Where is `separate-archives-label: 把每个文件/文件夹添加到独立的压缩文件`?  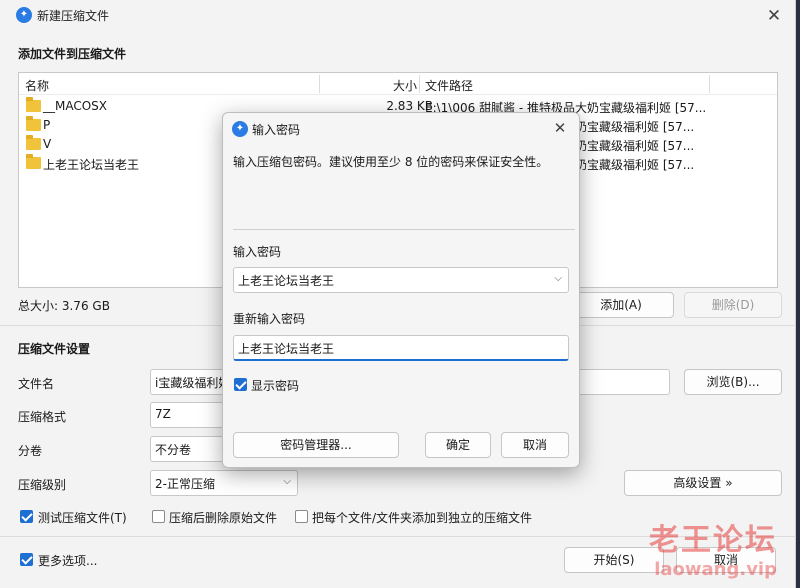
separate-archives-label: 把每个文件/文件夹添加到独立的压缩文件 is located at coordinates (422, 517).